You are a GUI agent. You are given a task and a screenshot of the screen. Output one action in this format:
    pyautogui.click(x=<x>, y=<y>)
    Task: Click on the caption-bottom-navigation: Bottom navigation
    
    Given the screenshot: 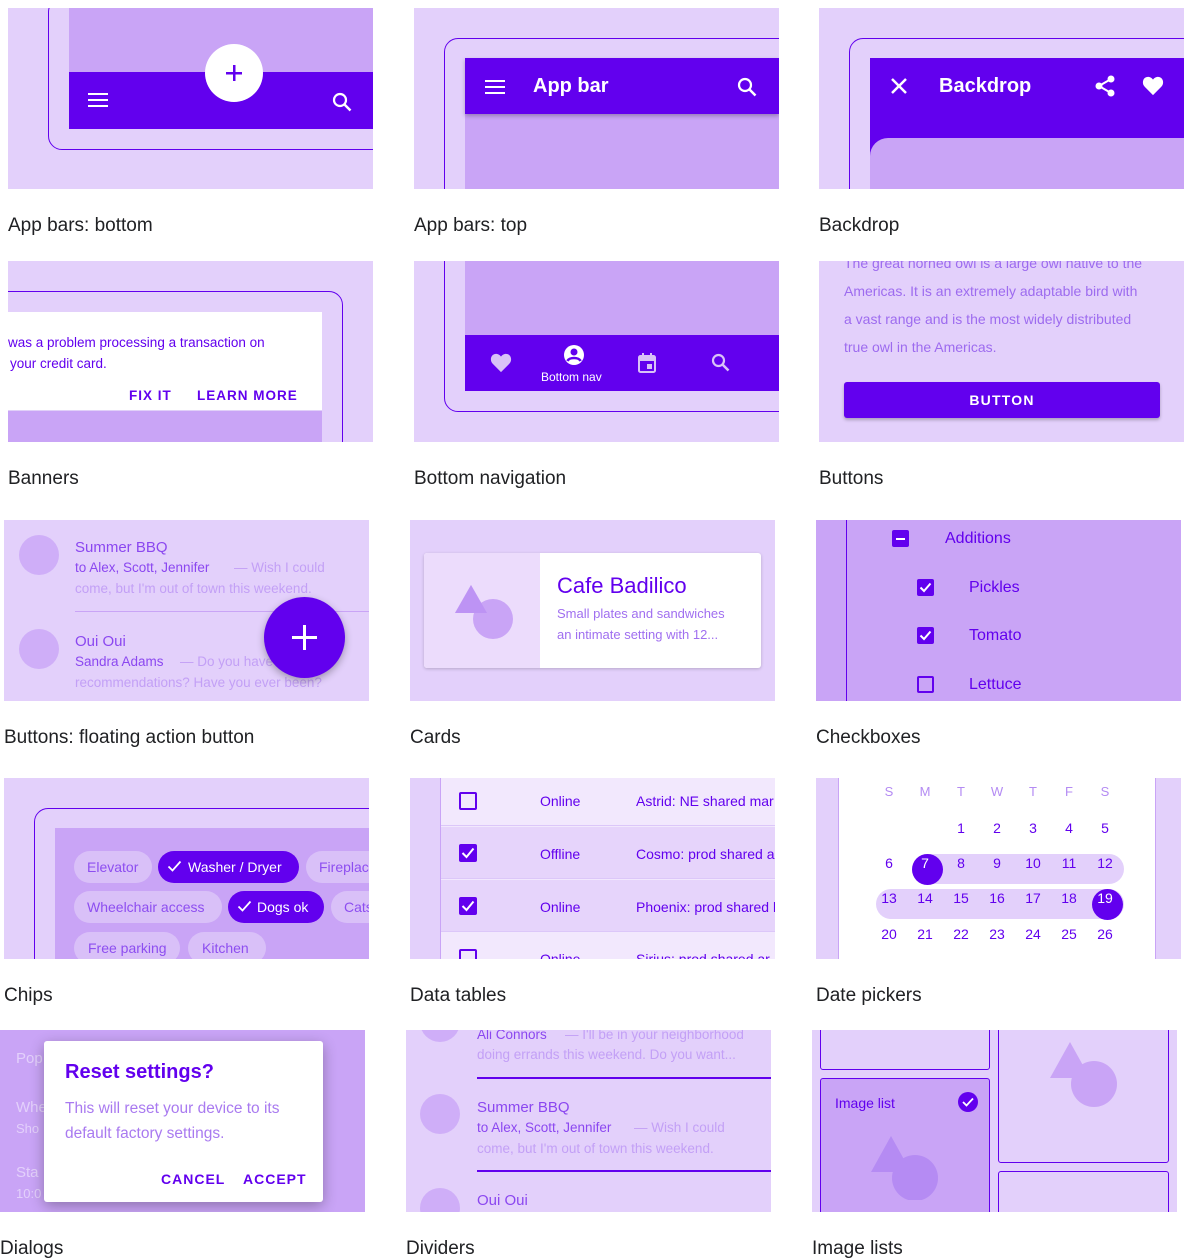 What is the action you would take?
    pyautogui.click(x=490, y=479)
    